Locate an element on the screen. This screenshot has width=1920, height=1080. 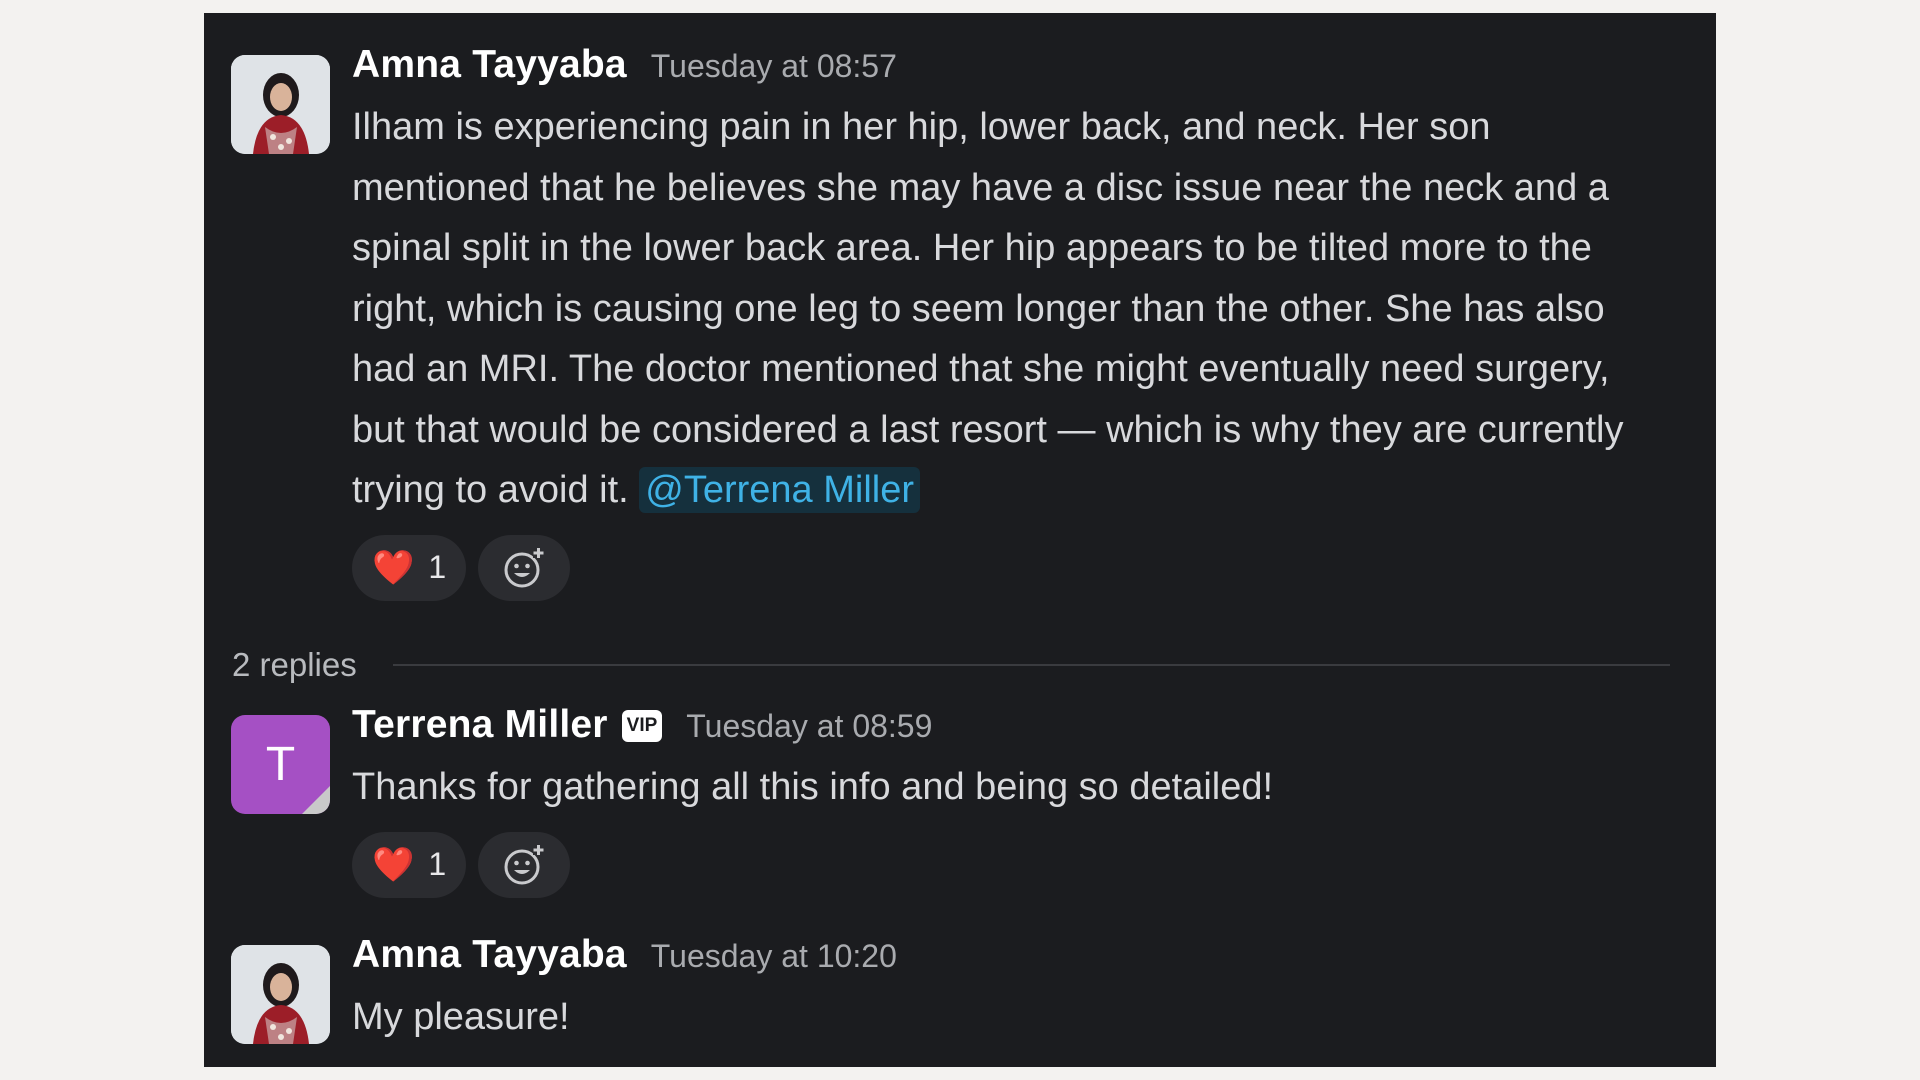
author-name: Terrena Miller is located at coordinates (480, 725).